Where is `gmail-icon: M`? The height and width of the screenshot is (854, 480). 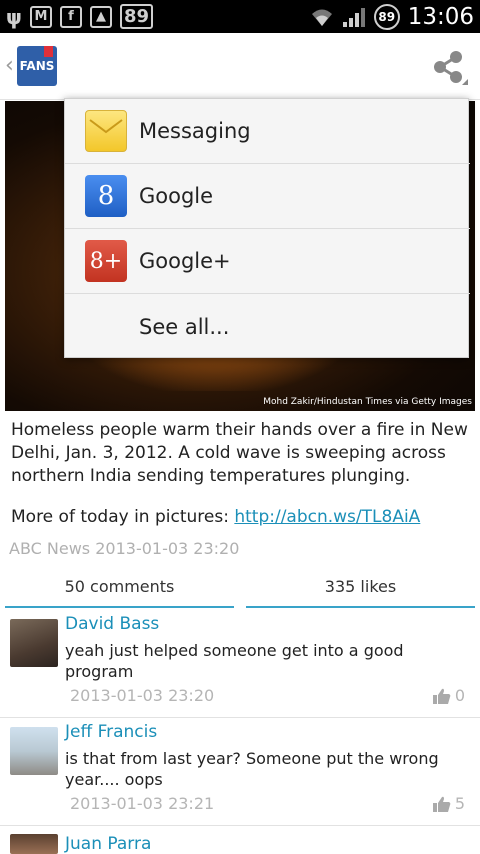
gmail-icon: M is located at coordinates (41, 16).